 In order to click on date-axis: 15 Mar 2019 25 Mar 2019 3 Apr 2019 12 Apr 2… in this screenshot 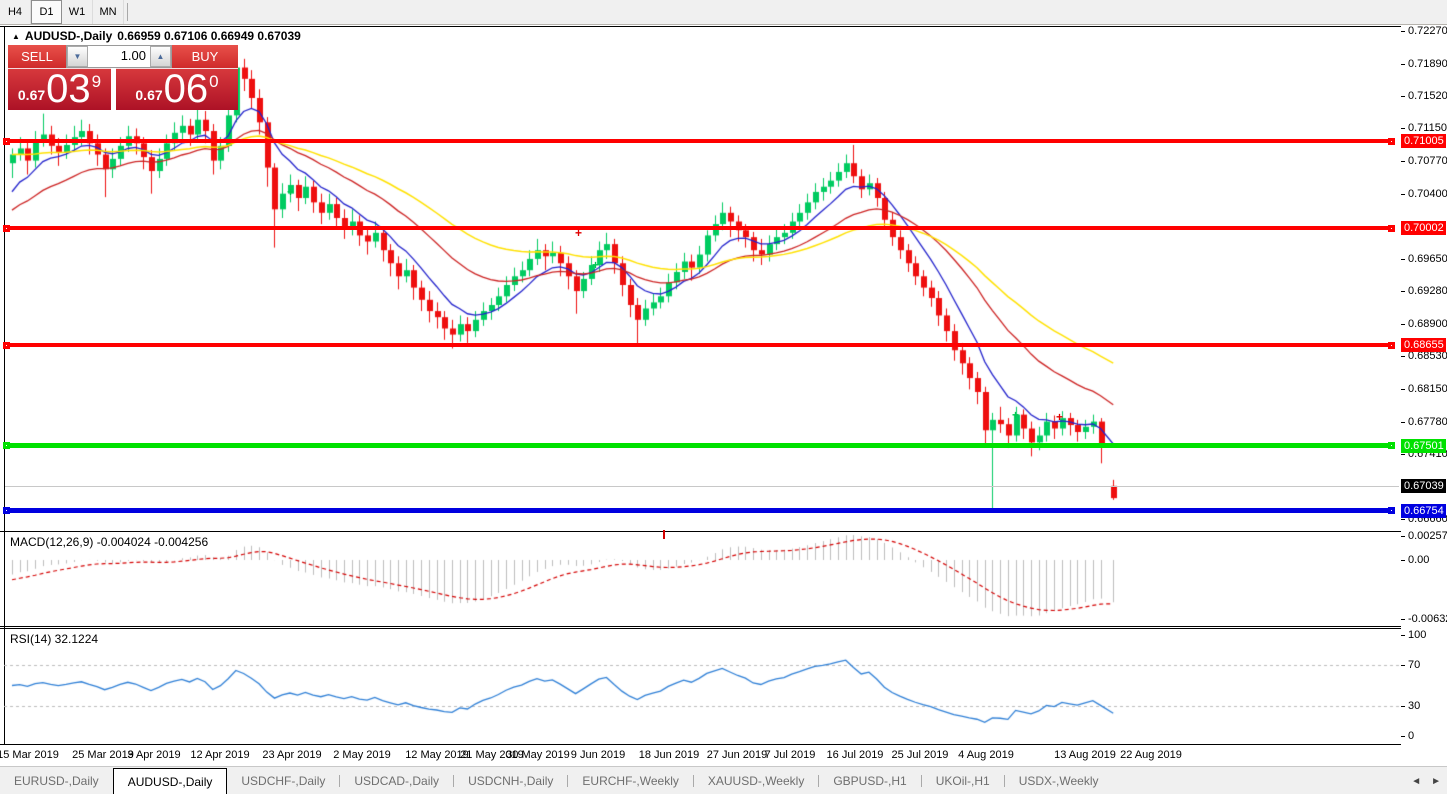, I will do `click(723, 755)`.